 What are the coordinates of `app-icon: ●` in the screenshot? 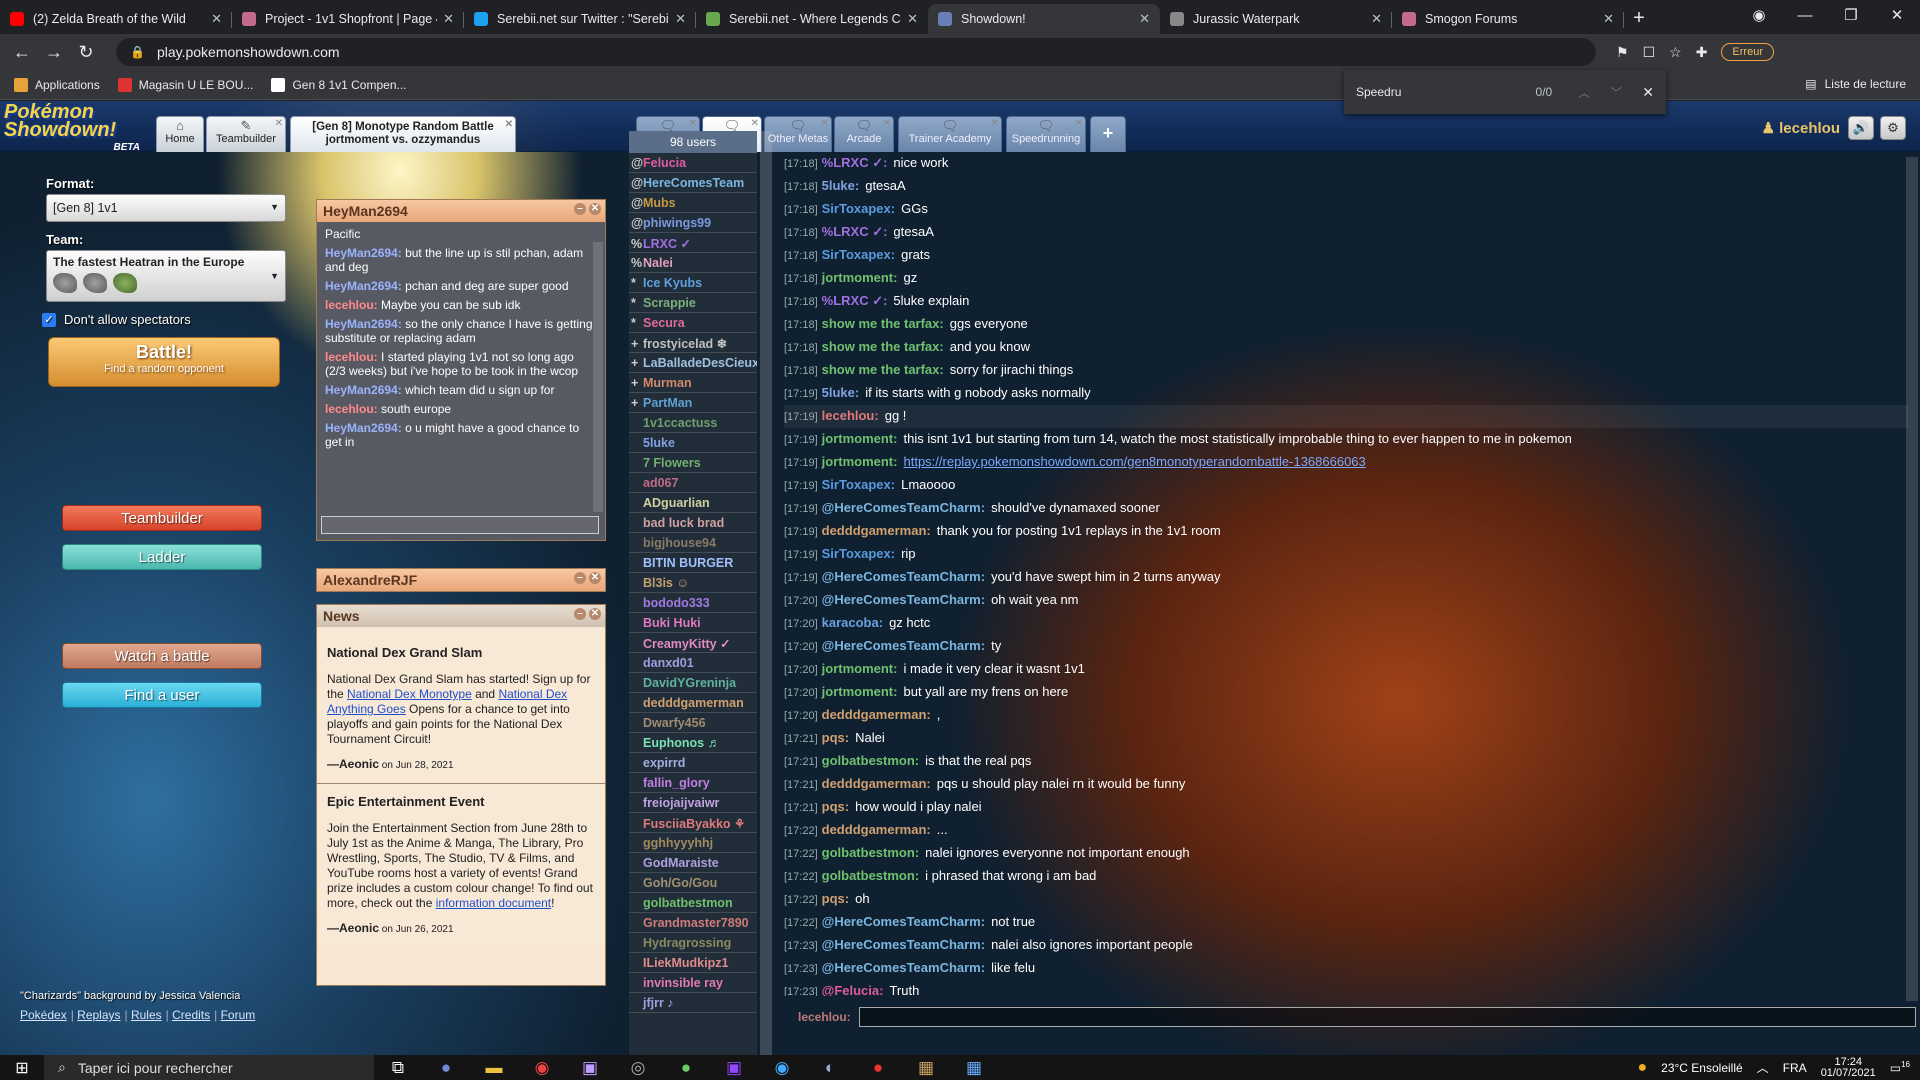 It's located at (878, 1068).